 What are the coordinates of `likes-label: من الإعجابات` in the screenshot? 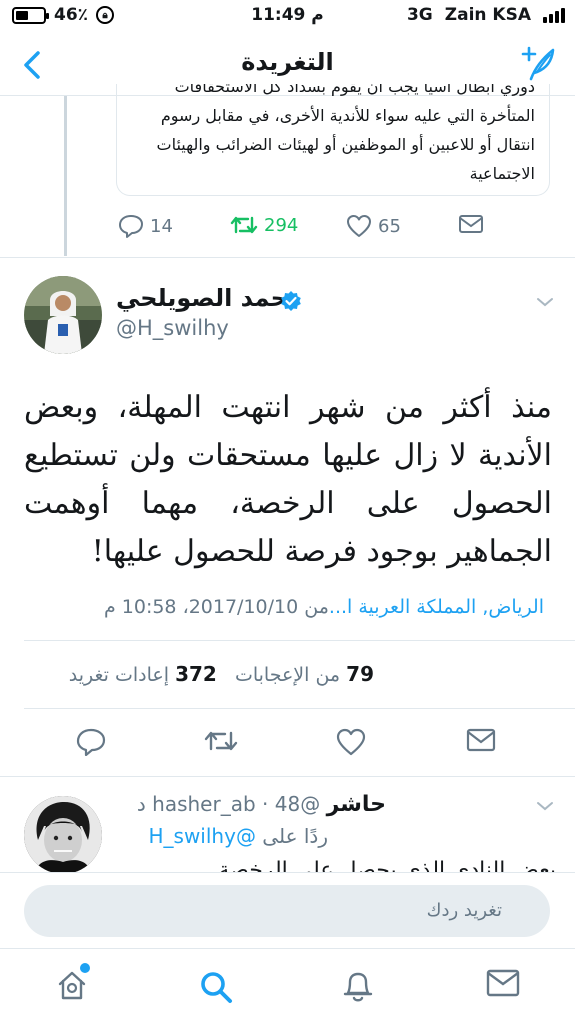 It's located at (287, 675).